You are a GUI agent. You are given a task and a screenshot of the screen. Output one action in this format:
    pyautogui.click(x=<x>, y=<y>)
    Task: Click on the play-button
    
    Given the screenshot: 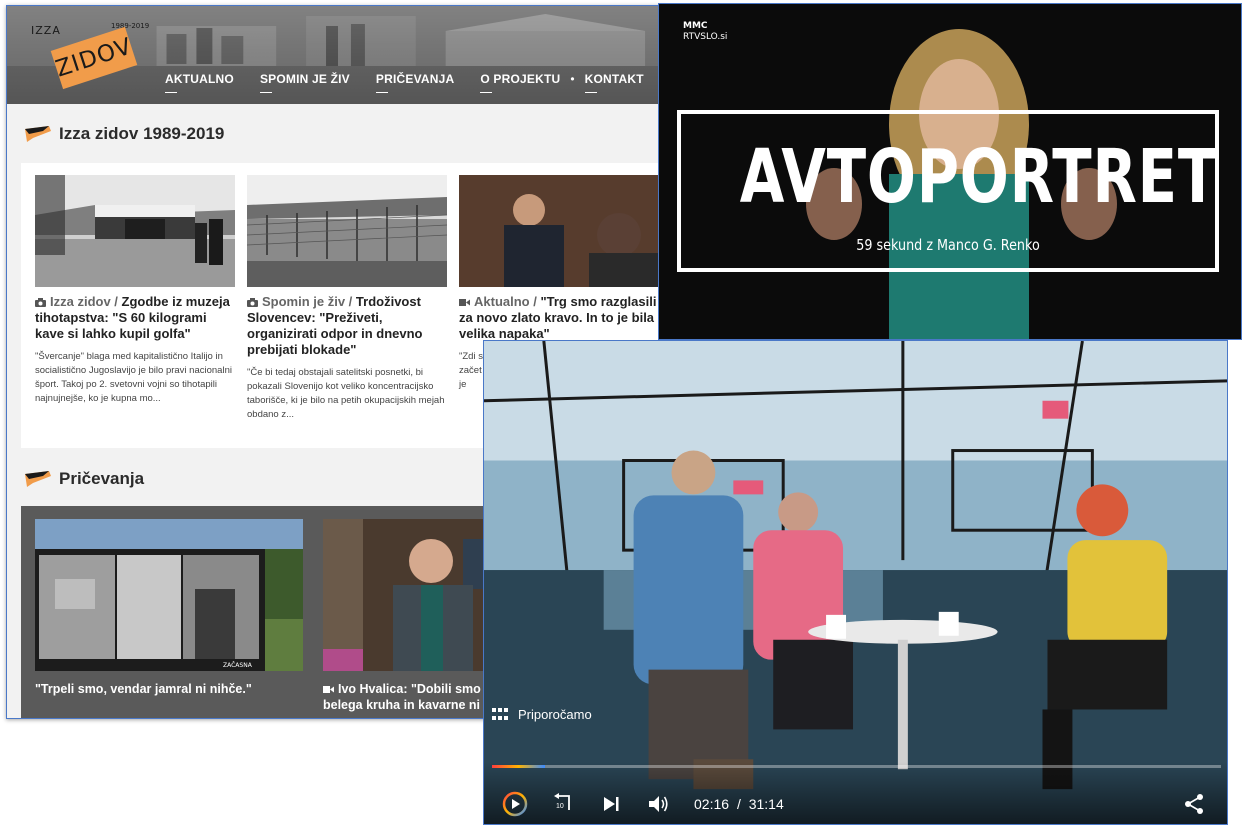 What is the action you would take?
    pyautogui.click(x=515, y=804)
    